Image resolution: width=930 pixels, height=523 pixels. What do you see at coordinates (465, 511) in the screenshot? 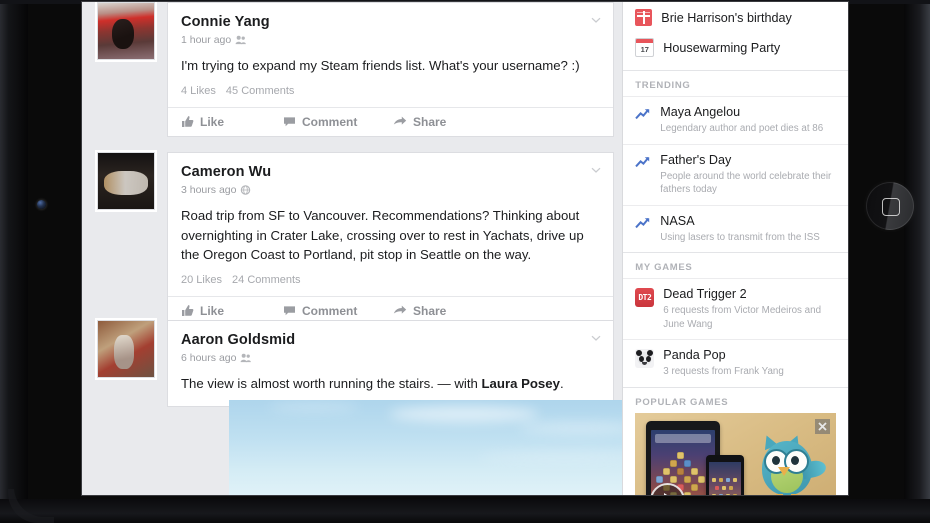
I see `bottom-bezel` at bounding box center [465, 511].